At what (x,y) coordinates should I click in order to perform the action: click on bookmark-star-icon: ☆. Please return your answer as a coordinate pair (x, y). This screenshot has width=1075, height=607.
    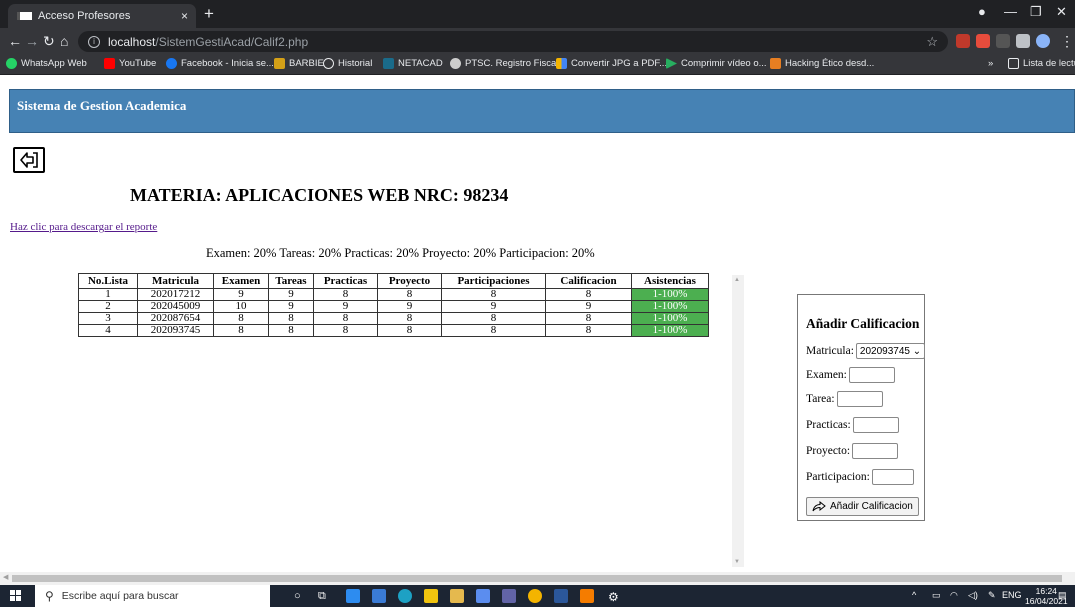
    Looking at the image, I should click on (932, 42).